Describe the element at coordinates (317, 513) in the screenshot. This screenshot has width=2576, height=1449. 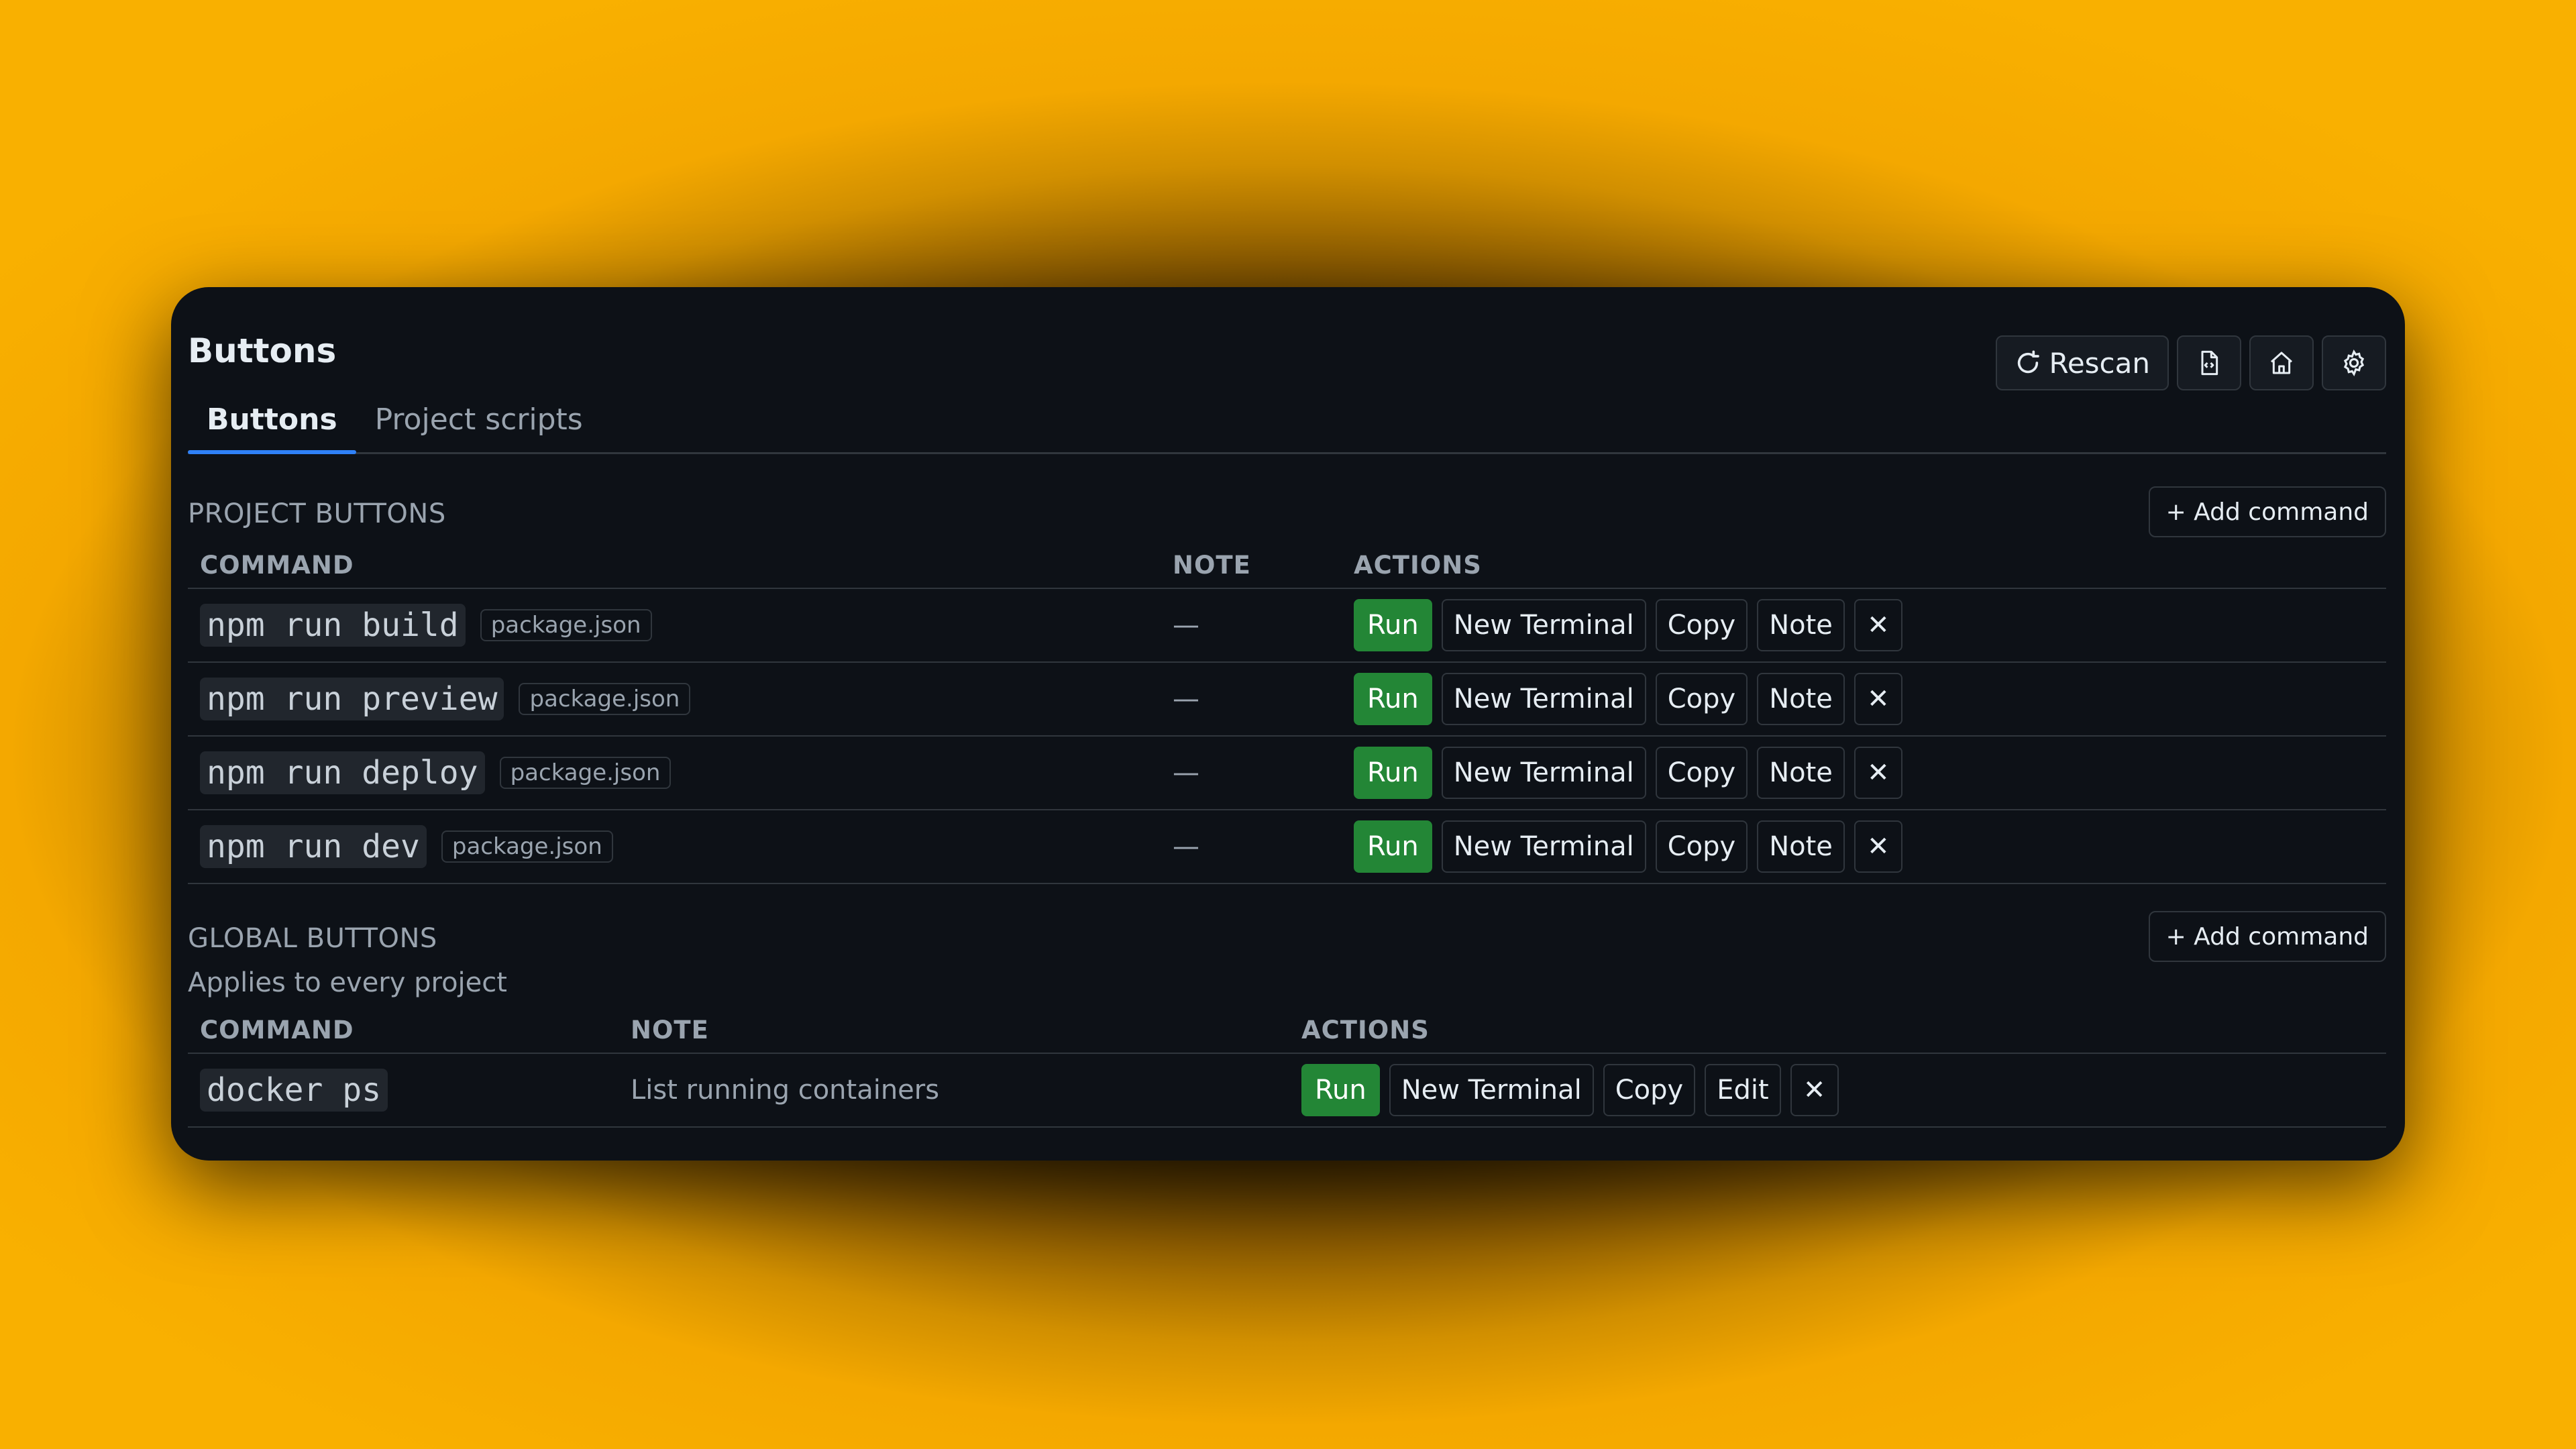
I see `section-title: PROJECT BUTTONS` at that location.